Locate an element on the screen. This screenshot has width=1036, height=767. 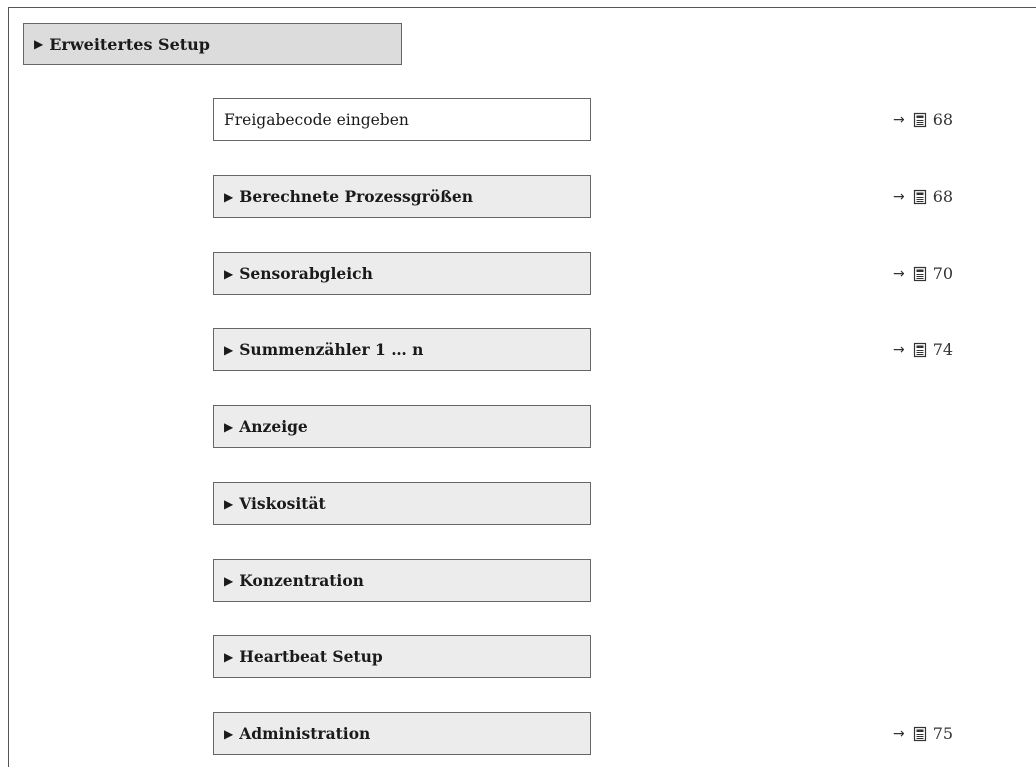
page-reference-link: → 70 is located at coordinates (938, 273).